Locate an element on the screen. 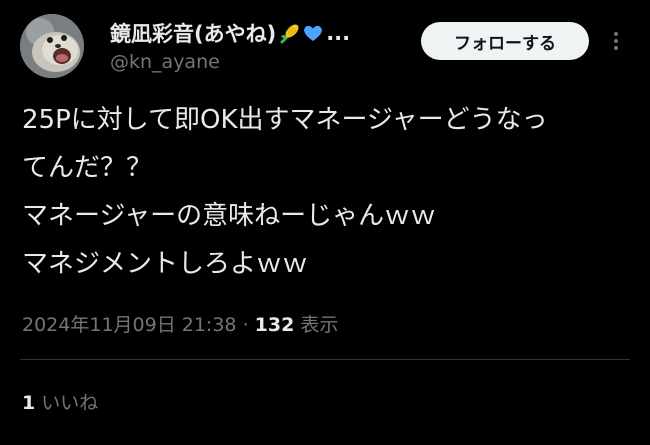  avatar is located at coordinates (52, 46).